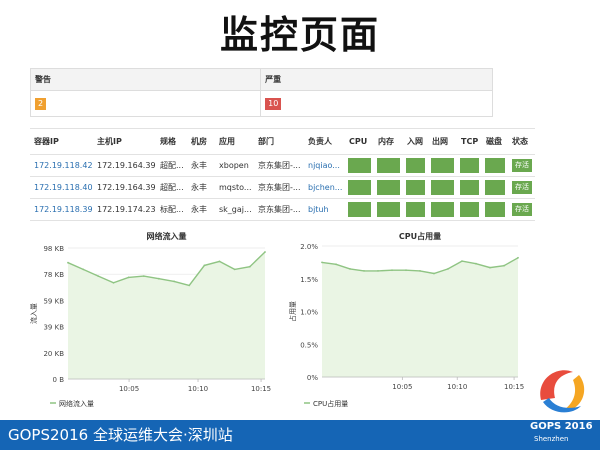  I want to click on column-header: 状态, so click(521, 141).